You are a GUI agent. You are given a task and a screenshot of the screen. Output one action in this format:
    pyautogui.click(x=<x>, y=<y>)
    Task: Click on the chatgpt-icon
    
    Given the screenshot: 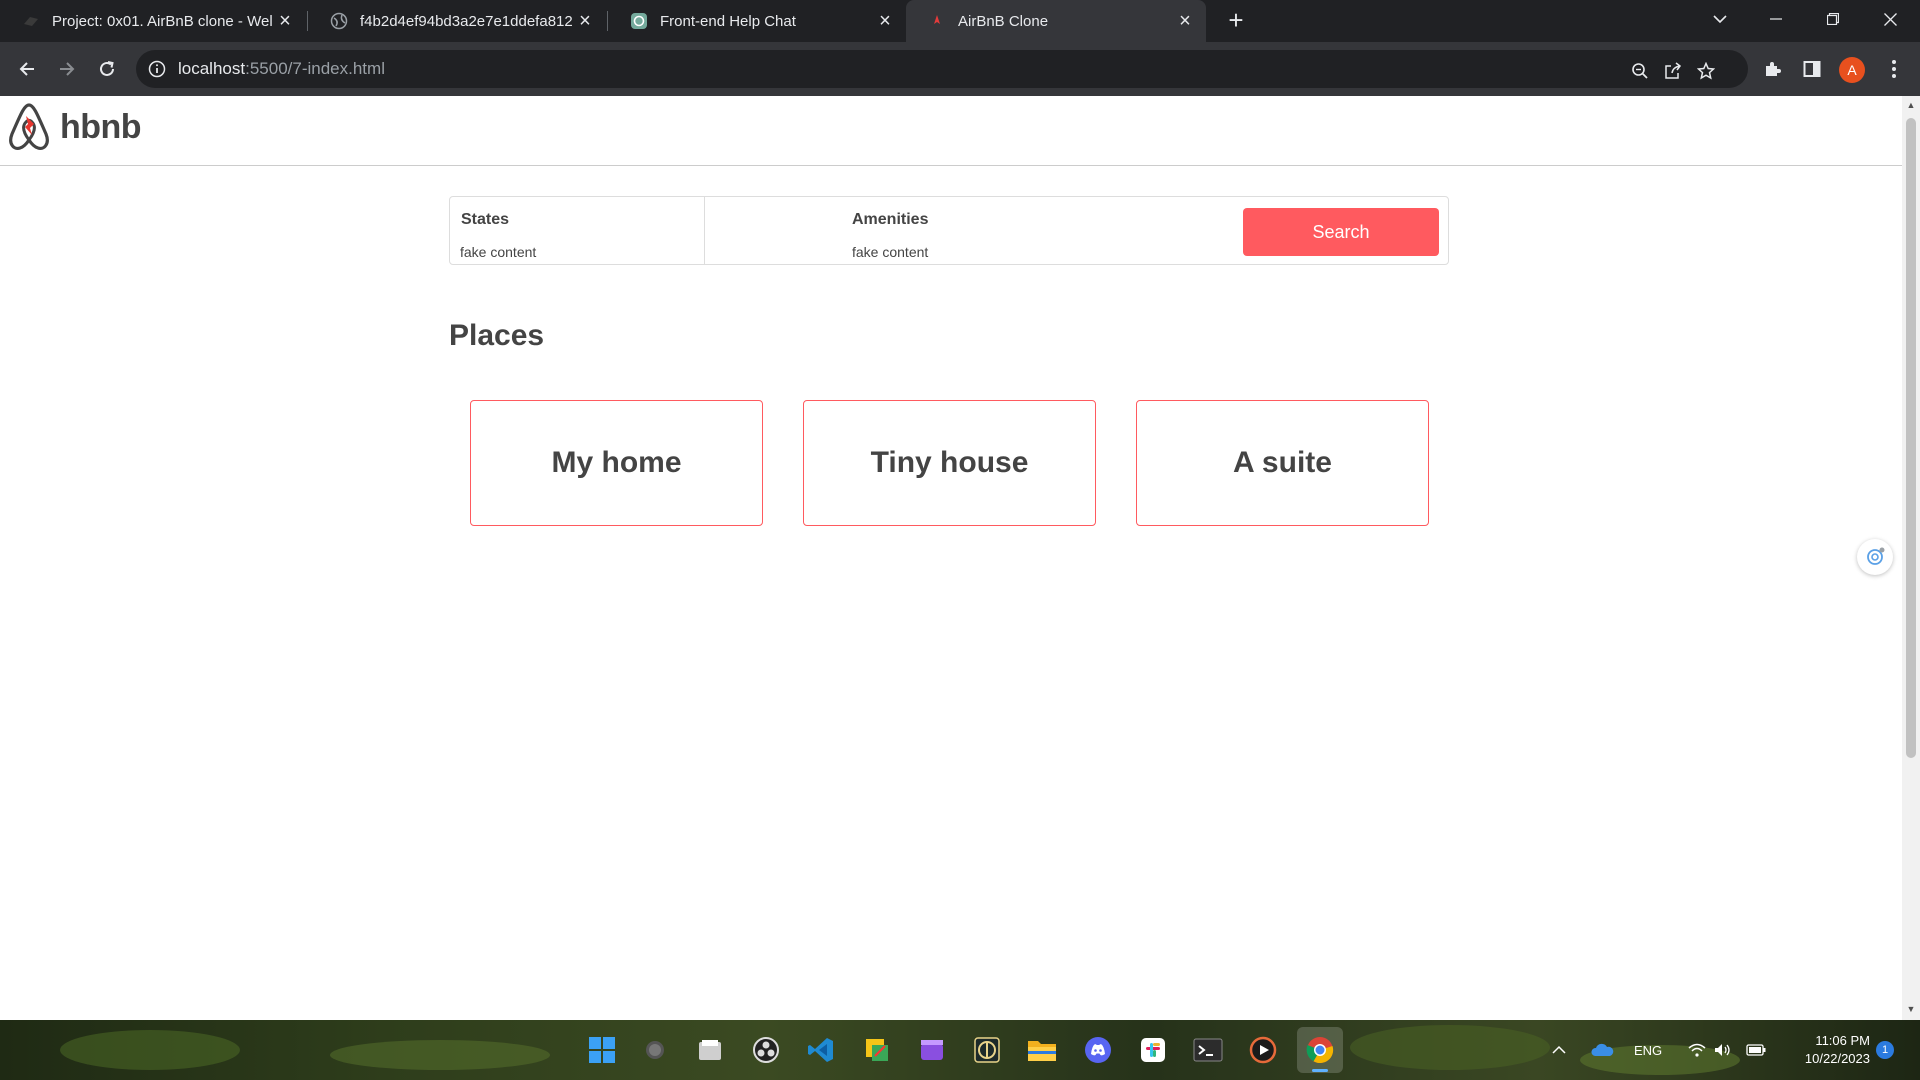 What is the action you would take?
    pyautogui.click(x=639, y=21)
    